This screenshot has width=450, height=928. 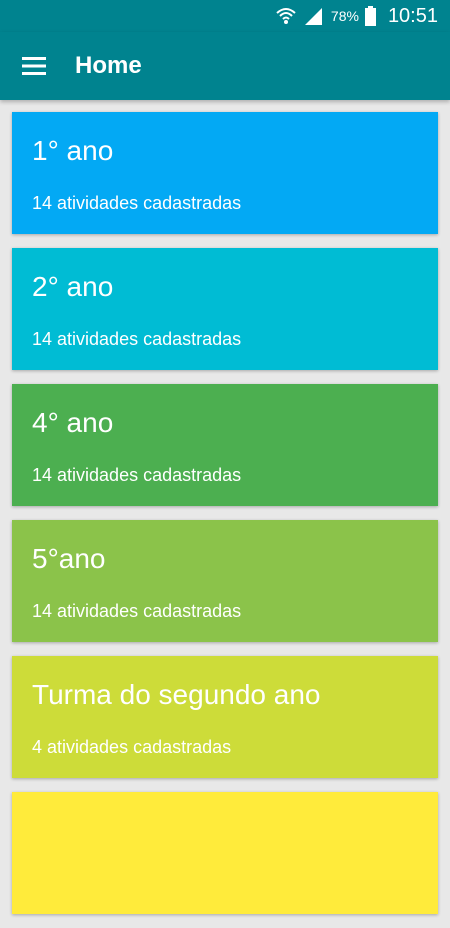 What do you see at coordinates (69, 558) in the screenshot?
I see `class-card-title: 5°ano` at bounding box center [69, 558].